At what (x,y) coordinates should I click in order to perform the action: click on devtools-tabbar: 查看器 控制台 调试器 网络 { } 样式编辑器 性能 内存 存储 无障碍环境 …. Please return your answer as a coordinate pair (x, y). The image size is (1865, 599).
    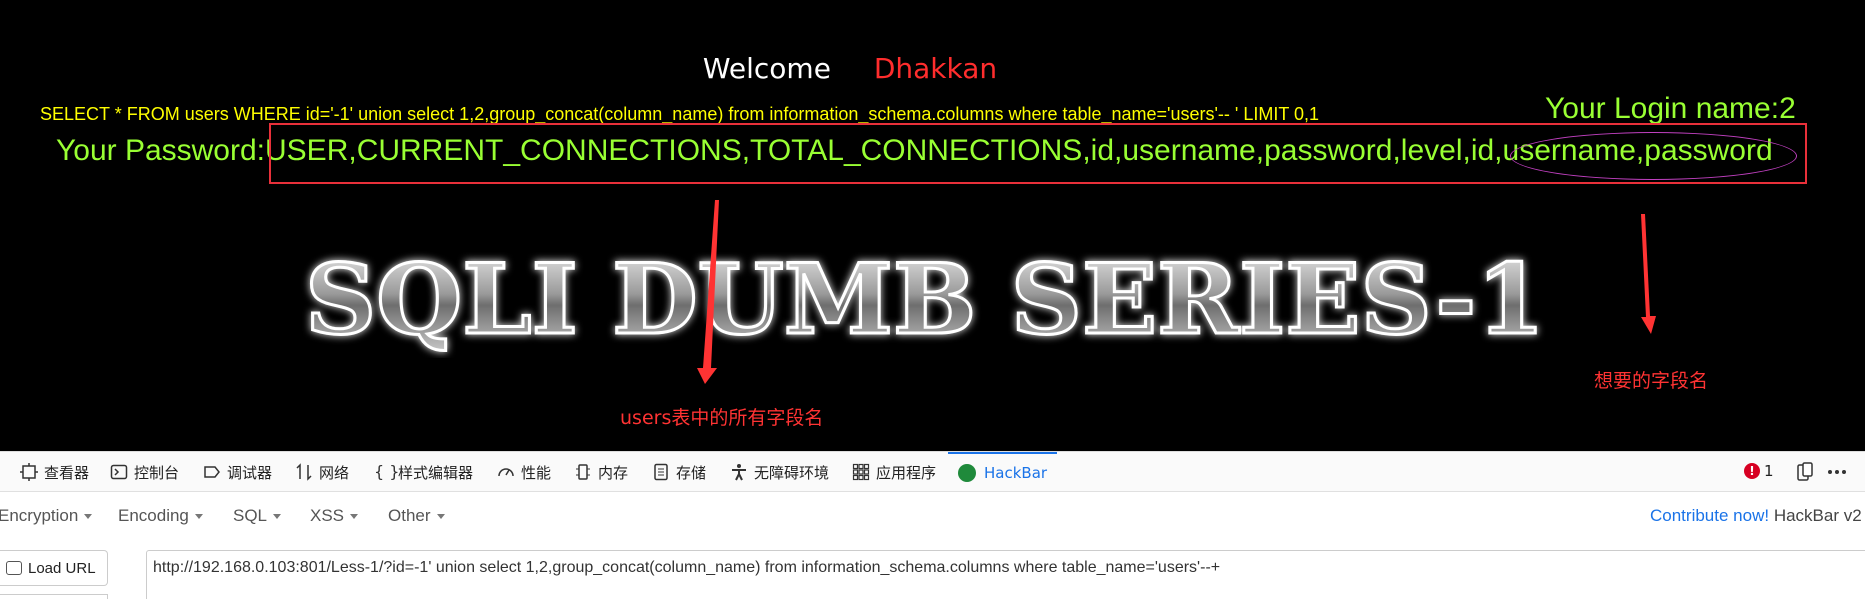
    Looking at the image, I should click on (932, 472).